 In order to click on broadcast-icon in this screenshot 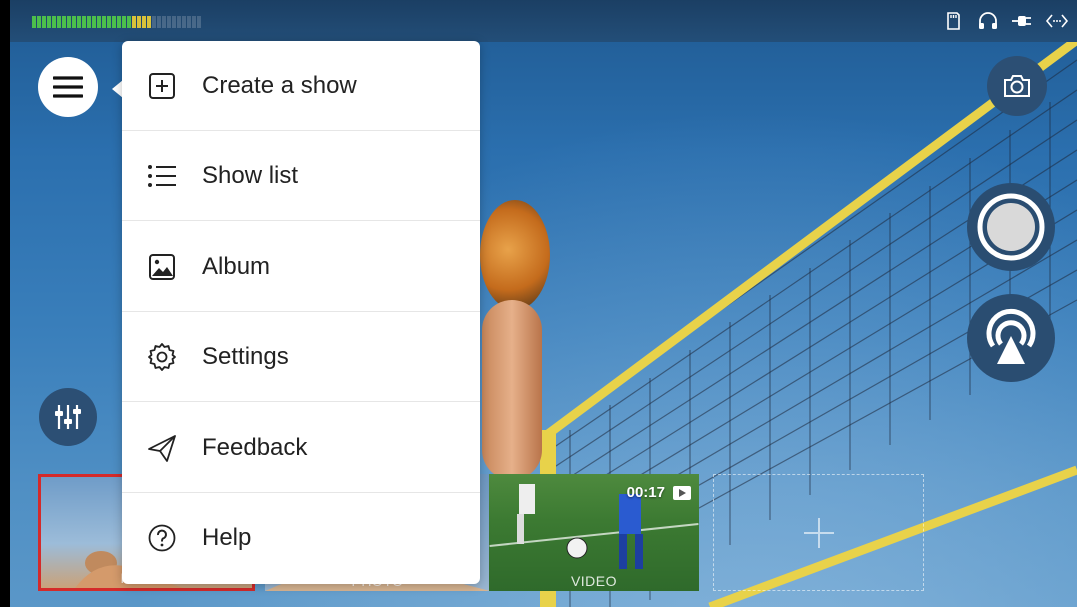, I will do `click(1011, 336)`.